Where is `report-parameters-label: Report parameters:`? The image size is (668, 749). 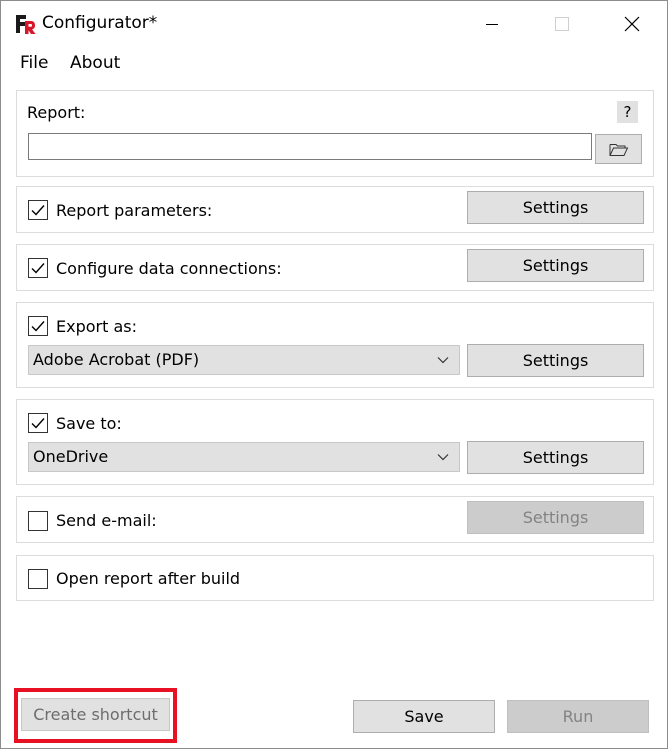
report-parameters-label: Report parameters: is located at coordinates (134, 210).